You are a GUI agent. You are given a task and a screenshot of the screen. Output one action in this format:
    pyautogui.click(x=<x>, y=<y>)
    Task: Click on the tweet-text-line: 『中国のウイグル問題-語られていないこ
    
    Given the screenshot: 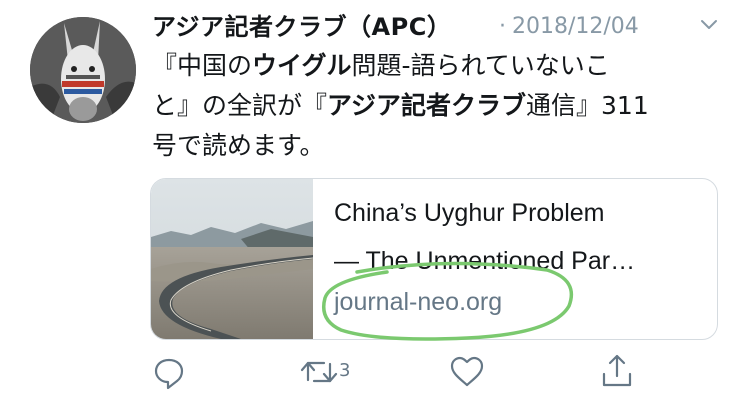 What is the action you would take?
    pyautogui.click(x=381, y=65)
    